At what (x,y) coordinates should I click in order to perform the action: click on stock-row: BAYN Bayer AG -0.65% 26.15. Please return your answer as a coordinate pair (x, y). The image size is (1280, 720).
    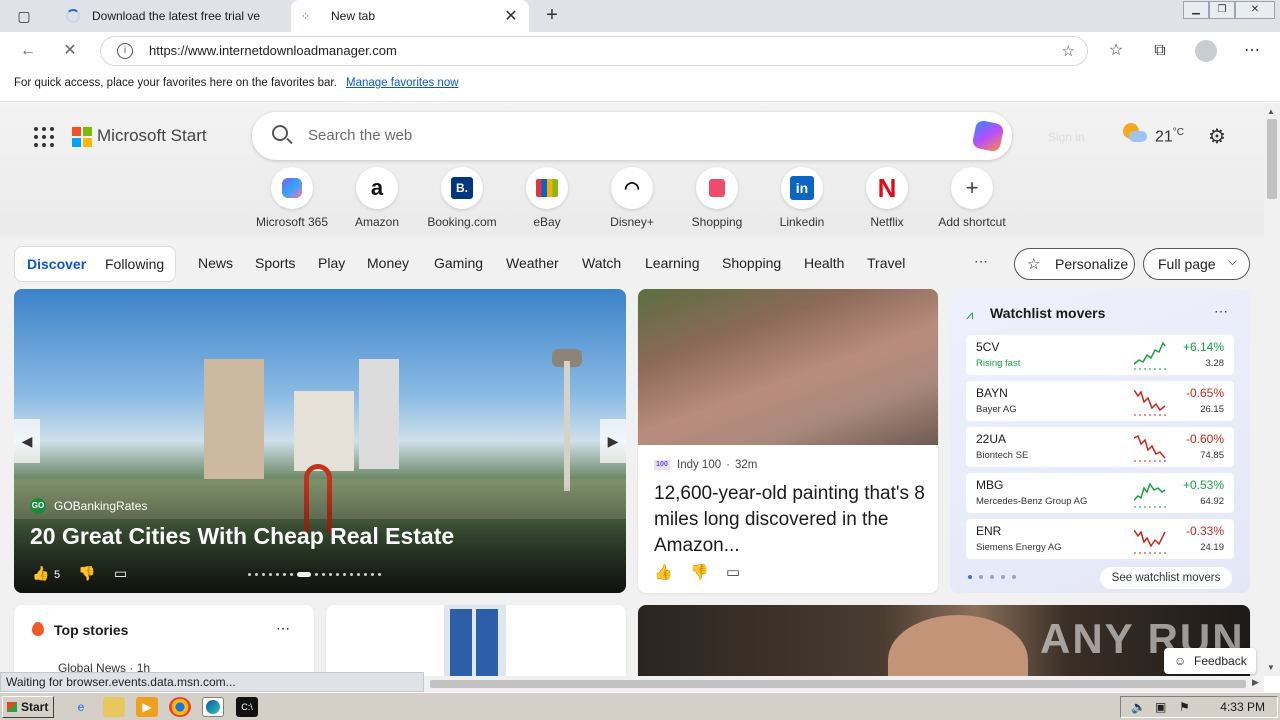
    Looking at the image, I should click on (1100, 401).